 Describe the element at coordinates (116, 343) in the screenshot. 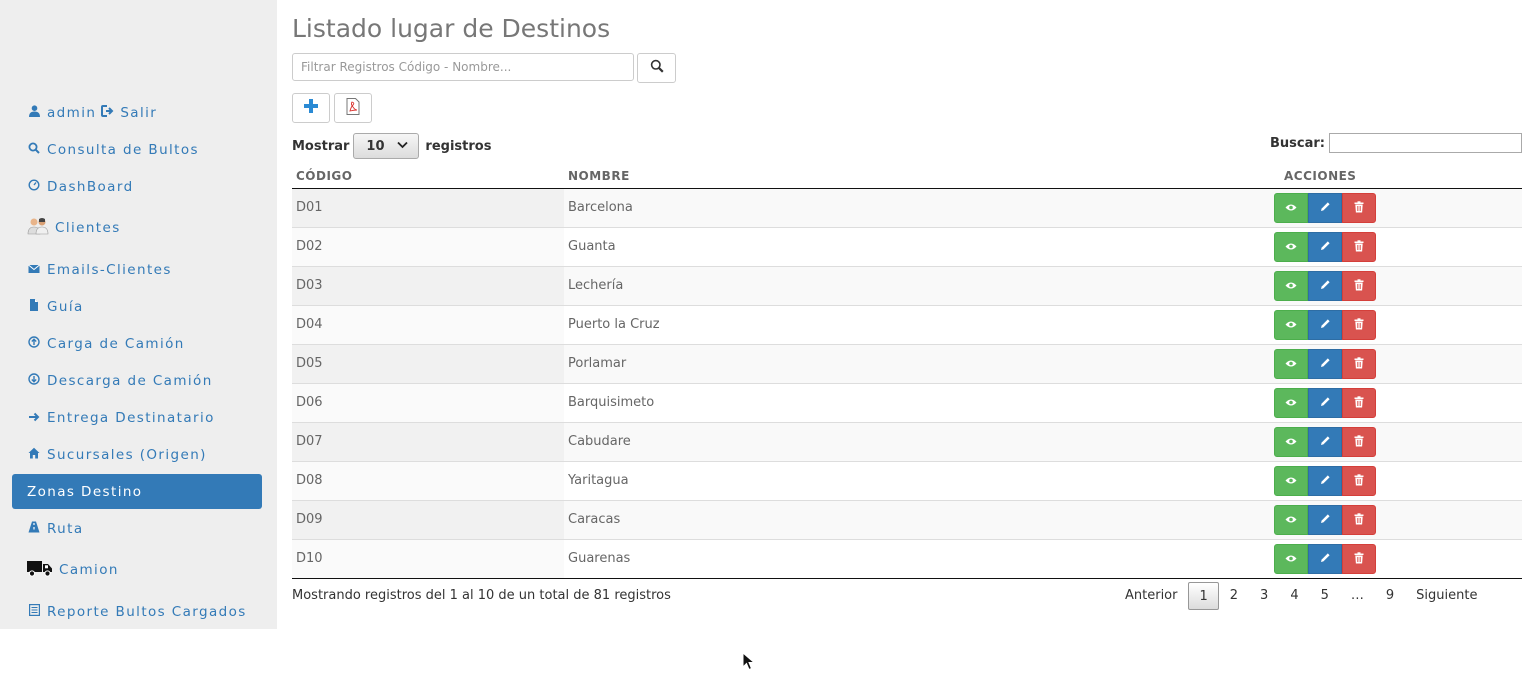

I see `sidebar-item-label: Carga de Camión` at that location.